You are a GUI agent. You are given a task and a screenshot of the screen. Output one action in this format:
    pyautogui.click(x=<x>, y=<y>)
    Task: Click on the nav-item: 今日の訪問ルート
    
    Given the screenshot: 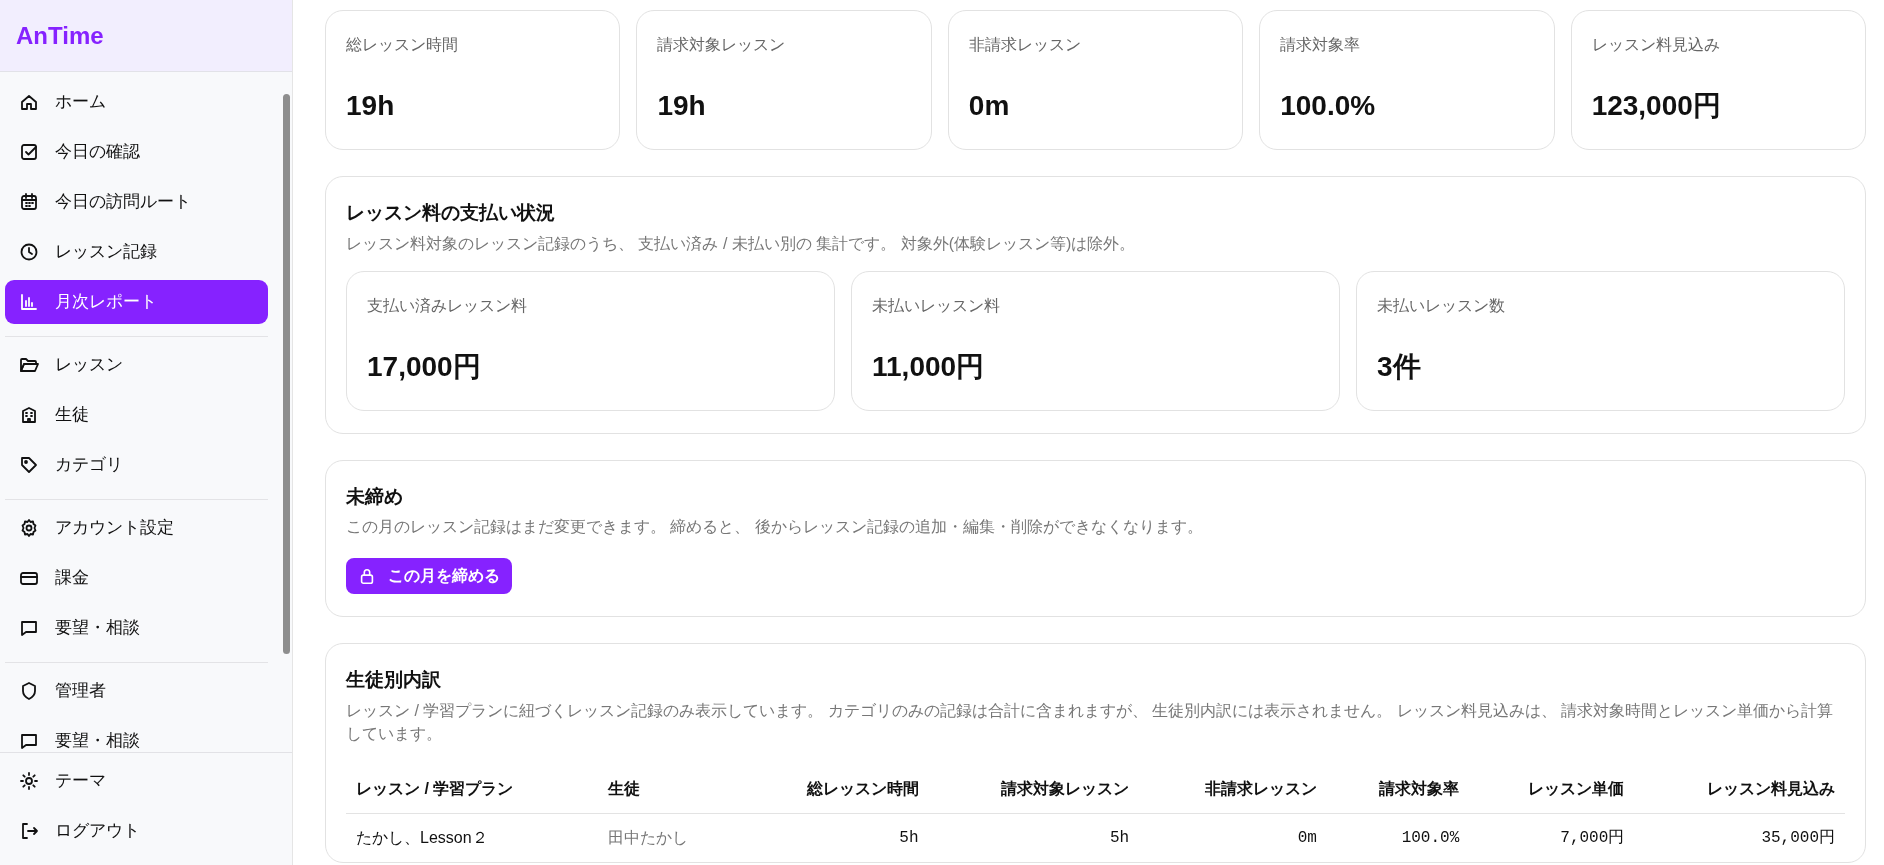 What is the action you would take?
    pyautogui.click(x=136, y=202)
    